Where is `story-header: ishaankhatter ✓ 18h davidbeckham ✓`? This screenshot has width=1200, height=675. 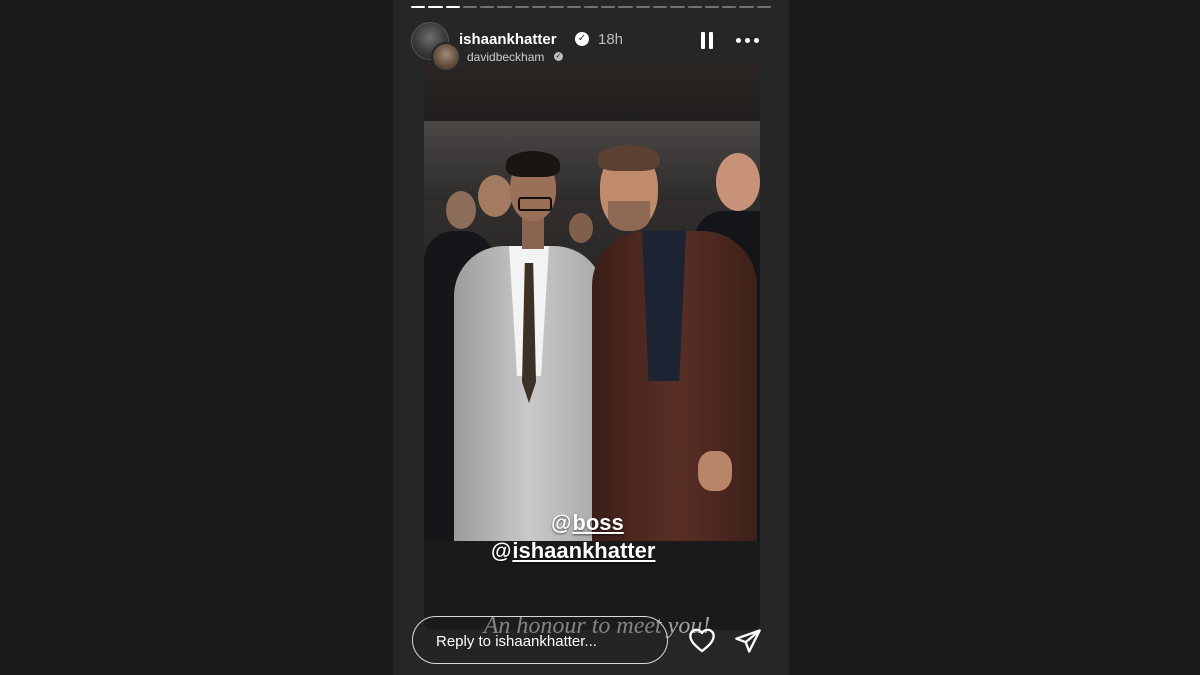
story-header: ishaankhatter ✓ 18h davidbeckham ✓ is located at coordinates (591, 46).